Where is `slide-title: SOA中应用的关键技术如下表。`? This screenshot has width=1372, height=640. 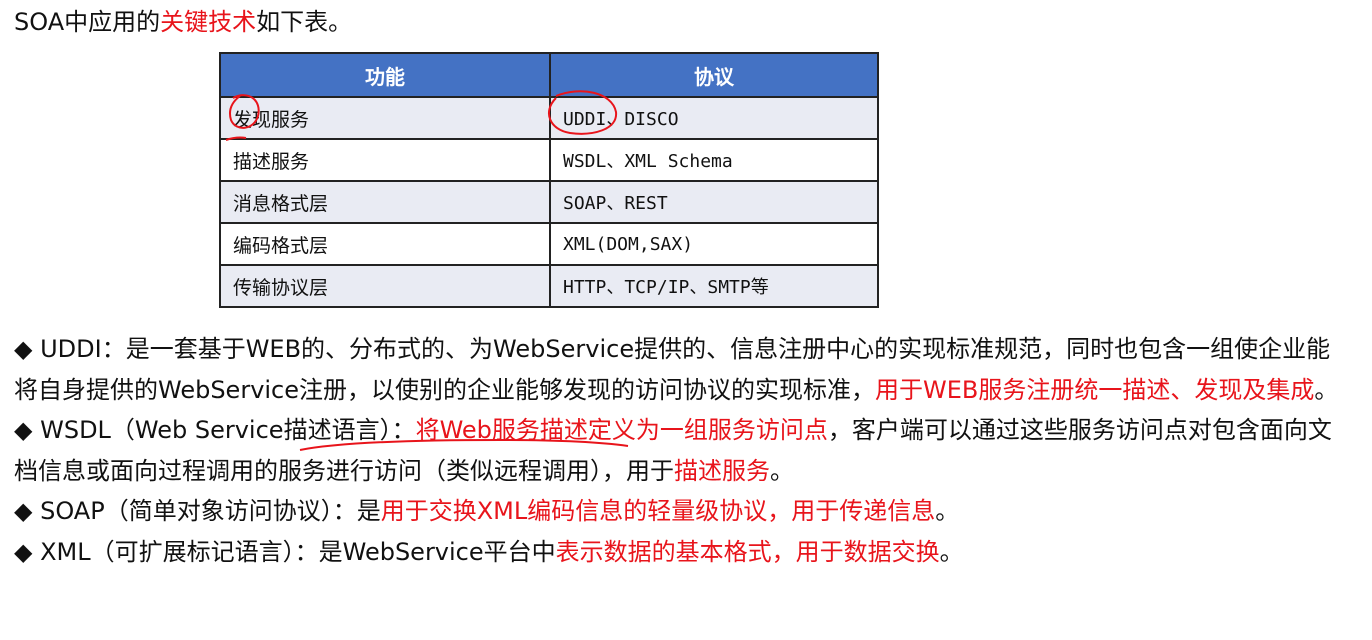 slide-title: SOA中应用的关键技术如下表。 is located at coordinates (183, 22).